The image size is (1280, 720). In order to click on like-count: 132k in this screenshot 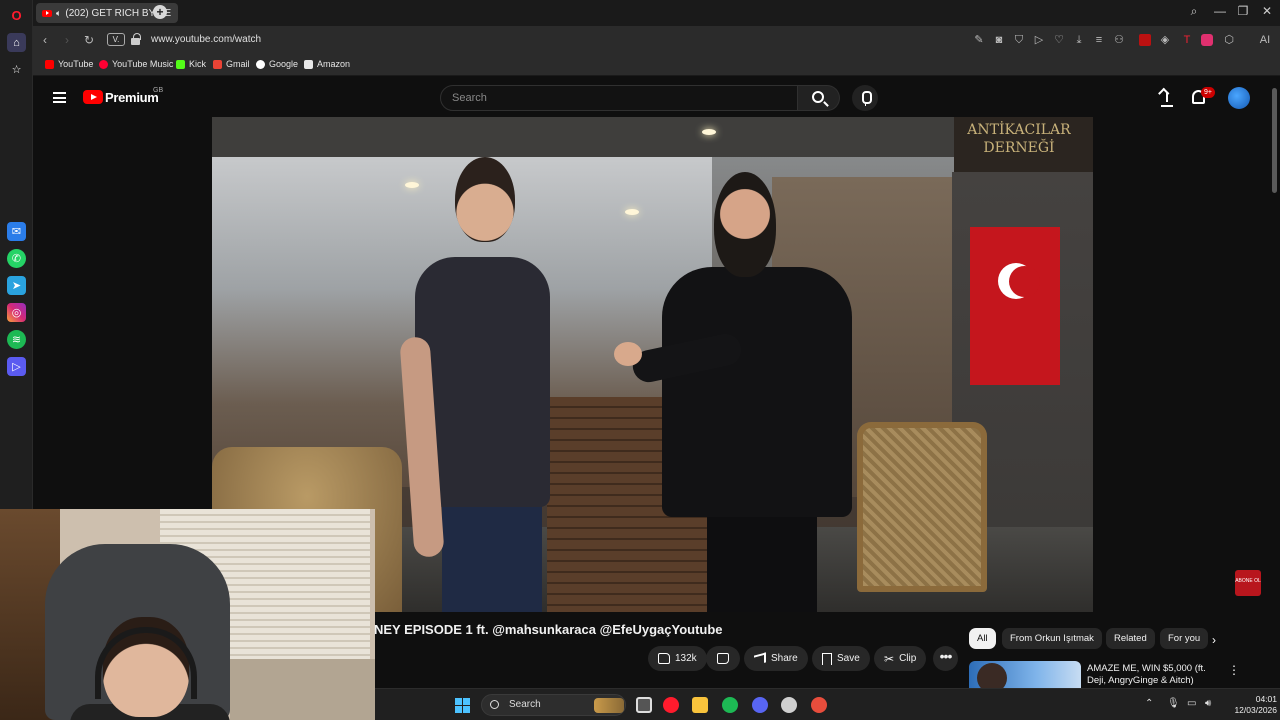, I will do `click(686, 658)`.